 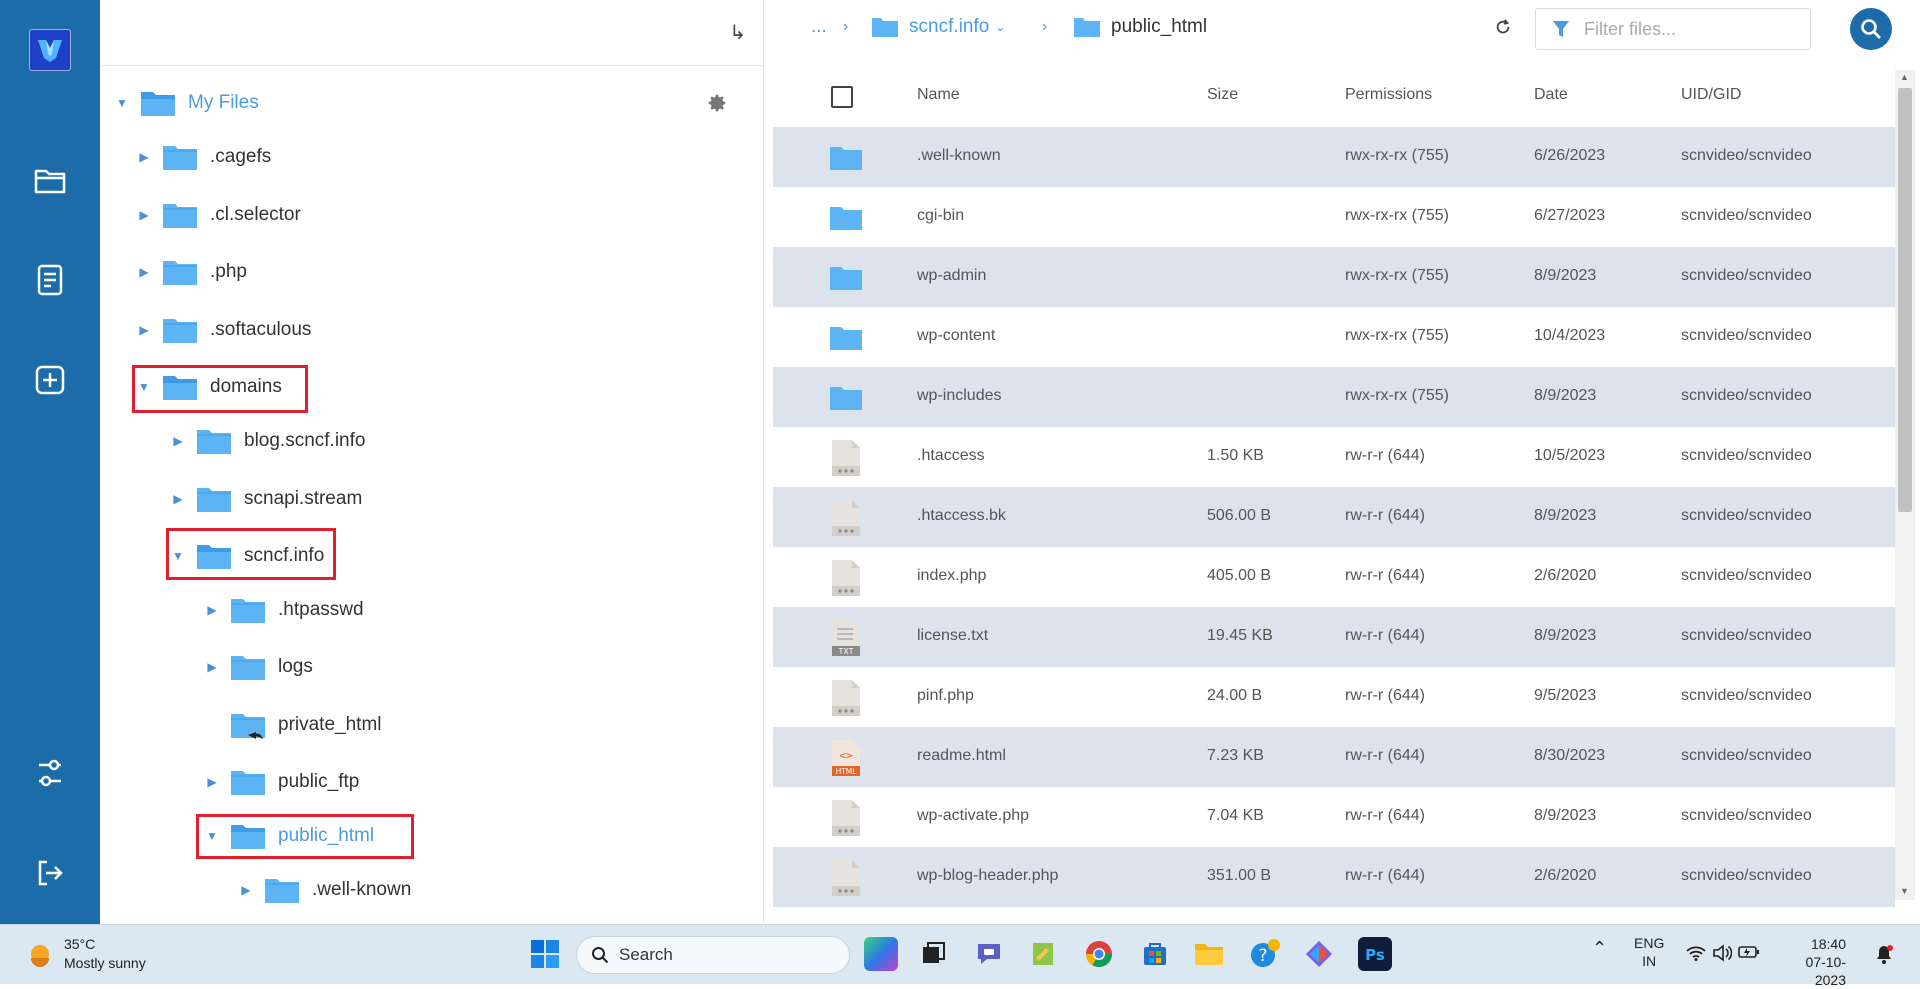 What do you see at coordinates (267, 441) in the screenshot?
I see `tree-node: ▶ blog.scncf.info` at bounding box center [267, 441].